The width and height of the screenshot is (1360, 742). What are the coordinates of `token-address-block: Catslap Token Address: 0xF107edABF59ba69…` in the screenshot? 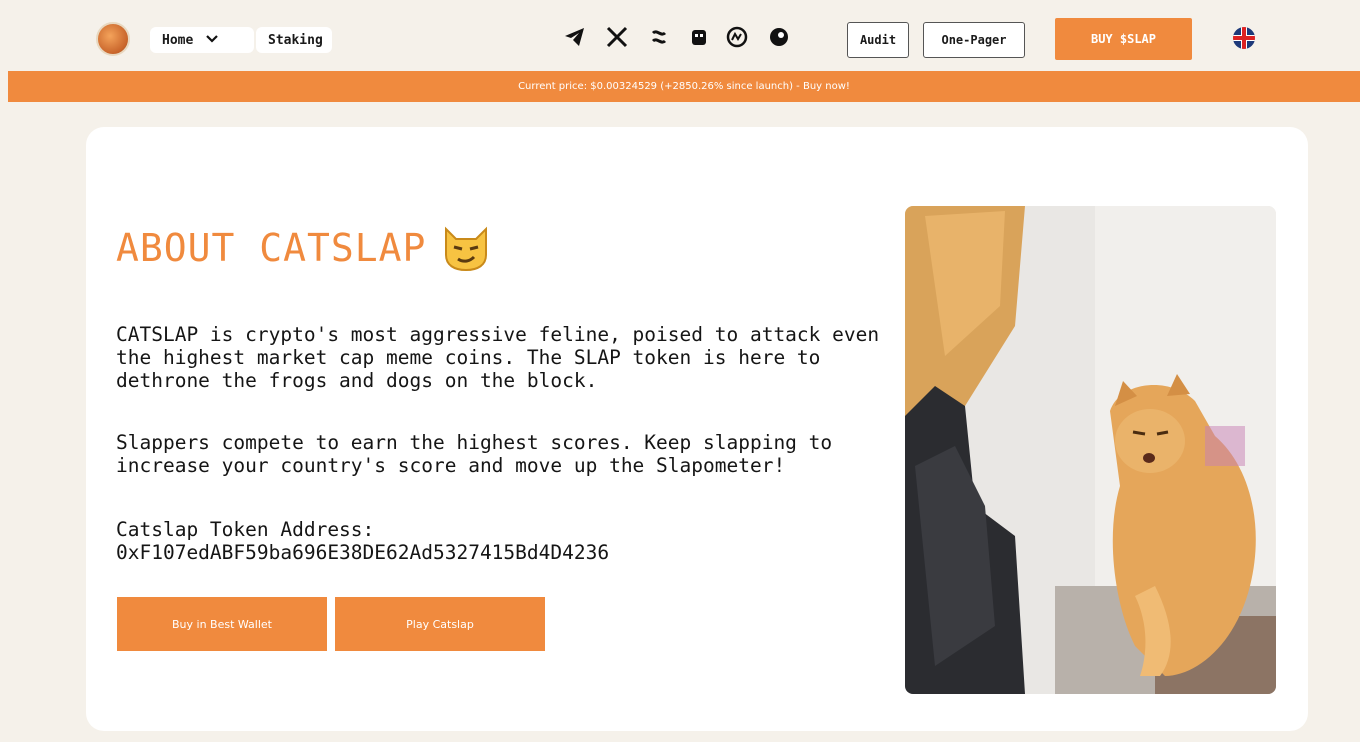 It's located at (516, 541).